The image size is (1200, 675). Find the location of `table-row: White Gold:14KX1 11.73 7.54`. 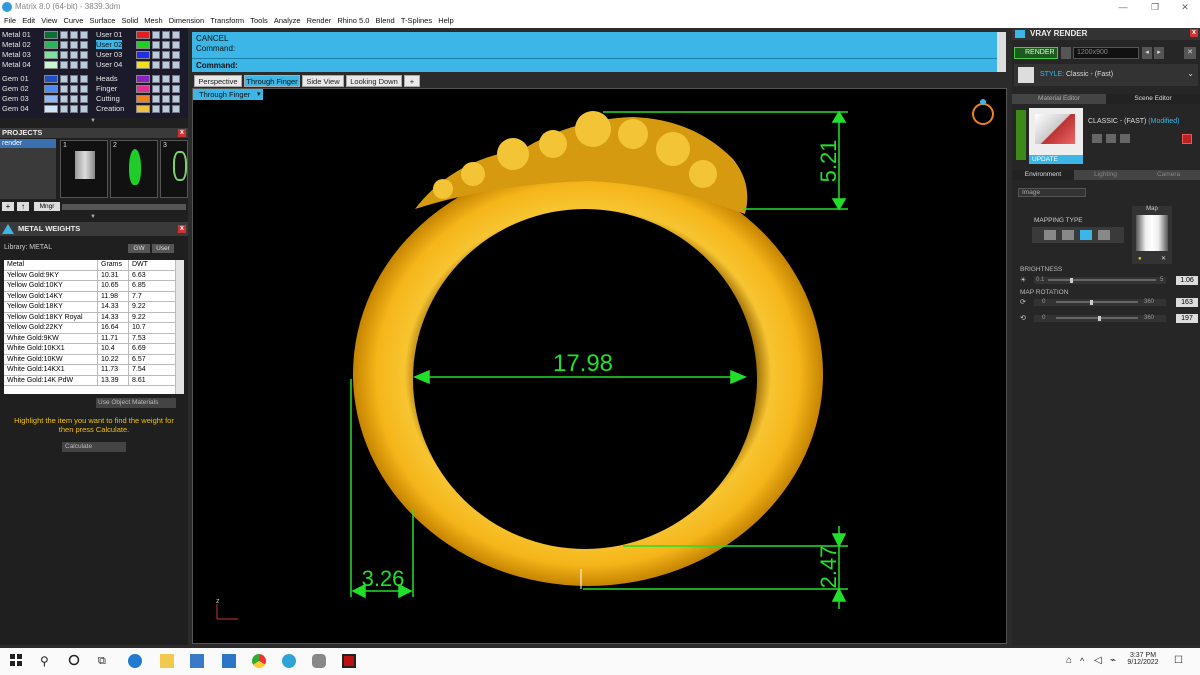

table-row: White Gold:14KX1 11.73 7.54 is located at coordinates (94, 370).